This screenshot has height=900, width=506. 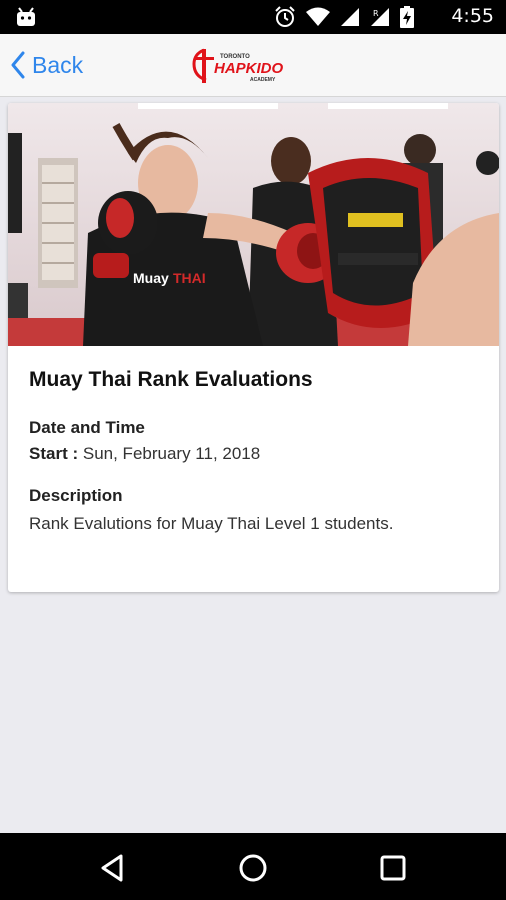 I want to click on system-navigation-bar, so click(x=253, y=866).